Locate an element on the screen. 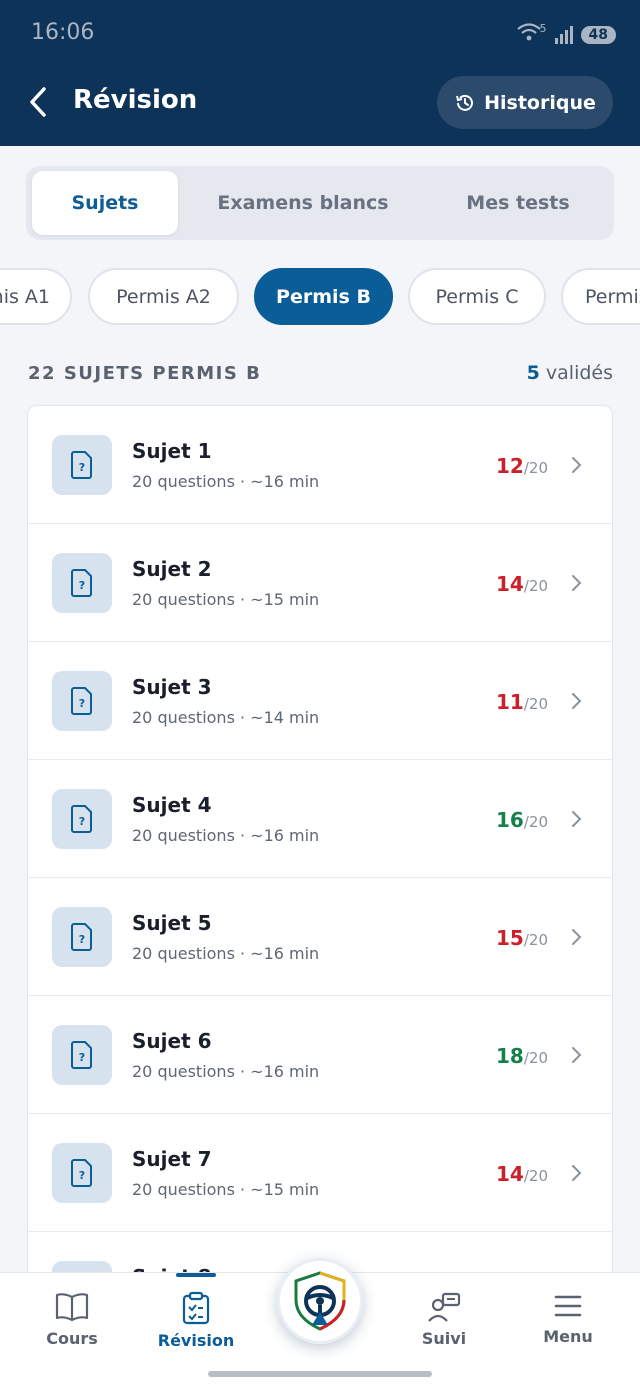 This screenshot has width=640, height=1387. steering-wheel-shield-icon is located at coordinates (320, 1301).